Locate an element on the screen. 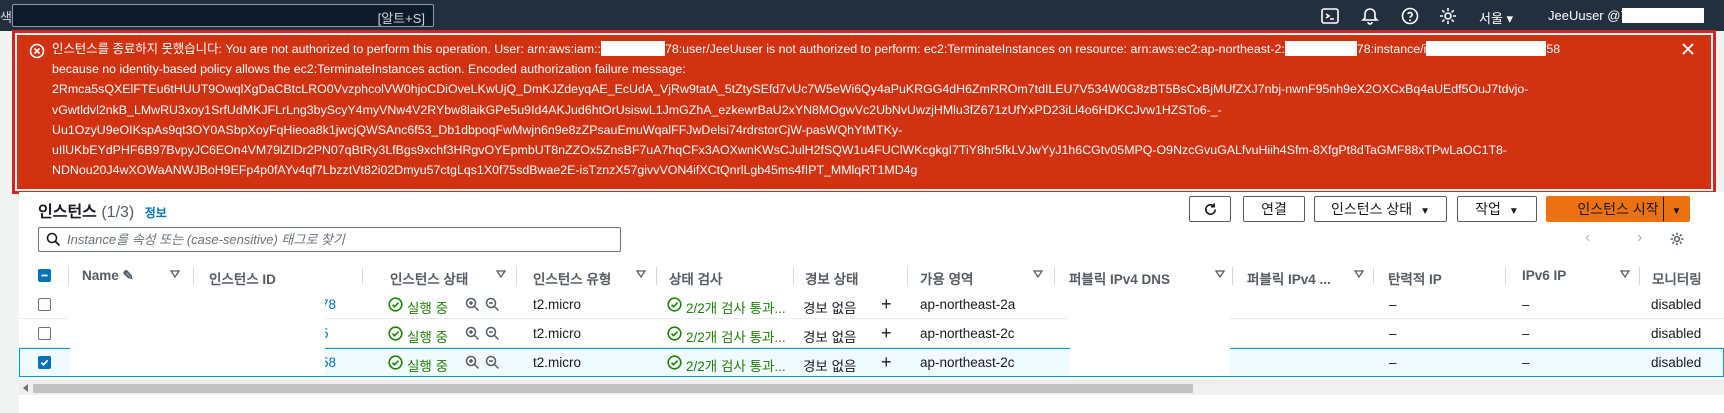  edit-icon: ✎ is located at coordinates (128, 275).